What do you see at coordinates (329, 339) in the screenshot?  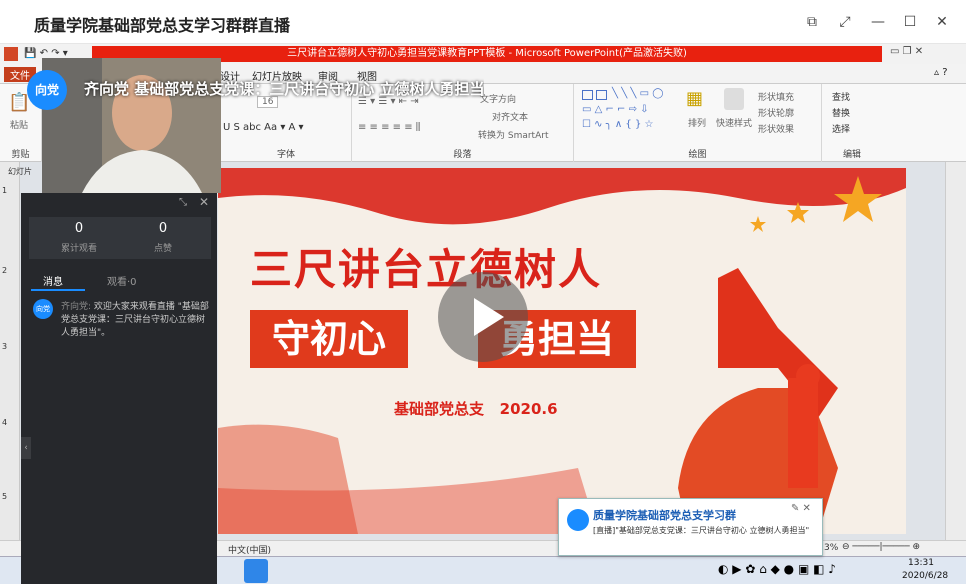 I see `slide-box-1: 守初心` at bounding box center [329, 339].